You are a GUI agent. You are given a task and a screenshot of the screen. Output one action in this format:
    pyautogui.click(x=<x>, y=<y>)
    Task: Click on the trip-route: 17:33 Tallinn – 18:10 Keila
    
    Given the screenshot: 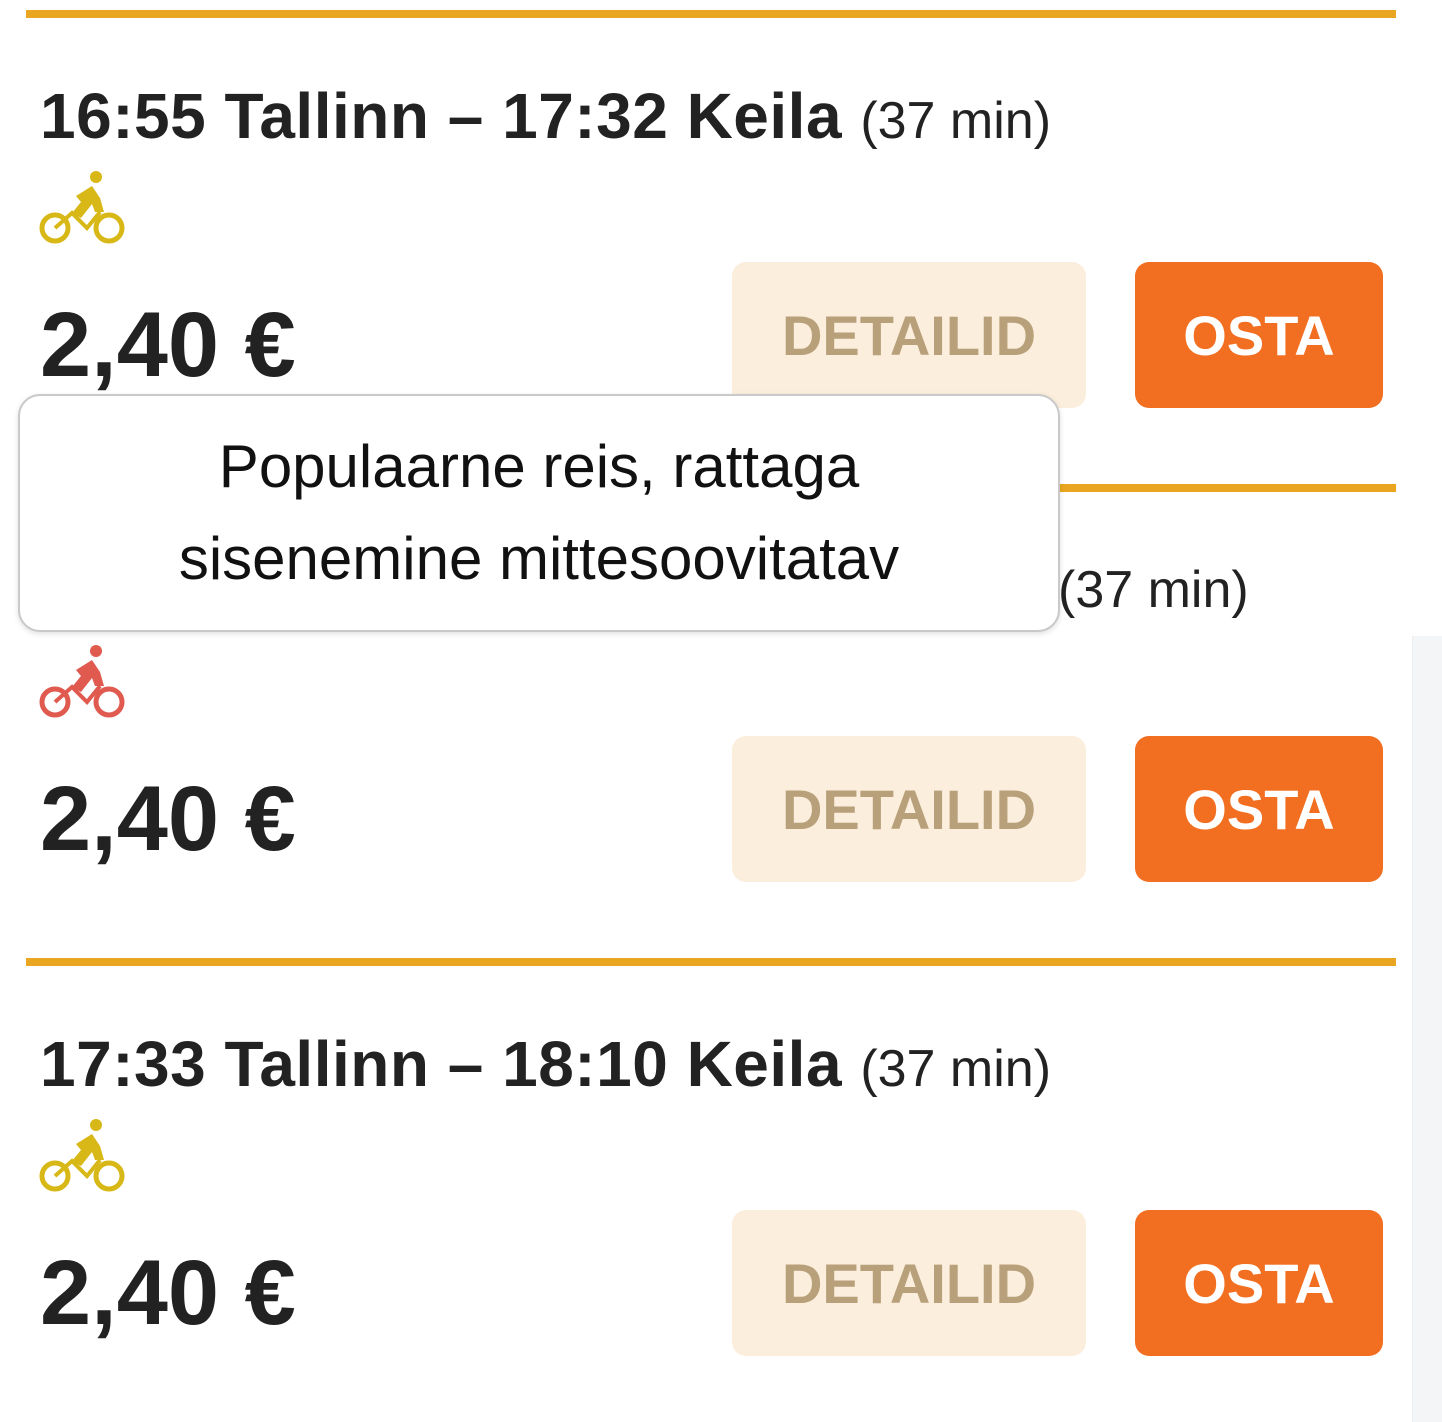 What is the action you would take?
    pyautogui.click(x=441, y=1064)
    